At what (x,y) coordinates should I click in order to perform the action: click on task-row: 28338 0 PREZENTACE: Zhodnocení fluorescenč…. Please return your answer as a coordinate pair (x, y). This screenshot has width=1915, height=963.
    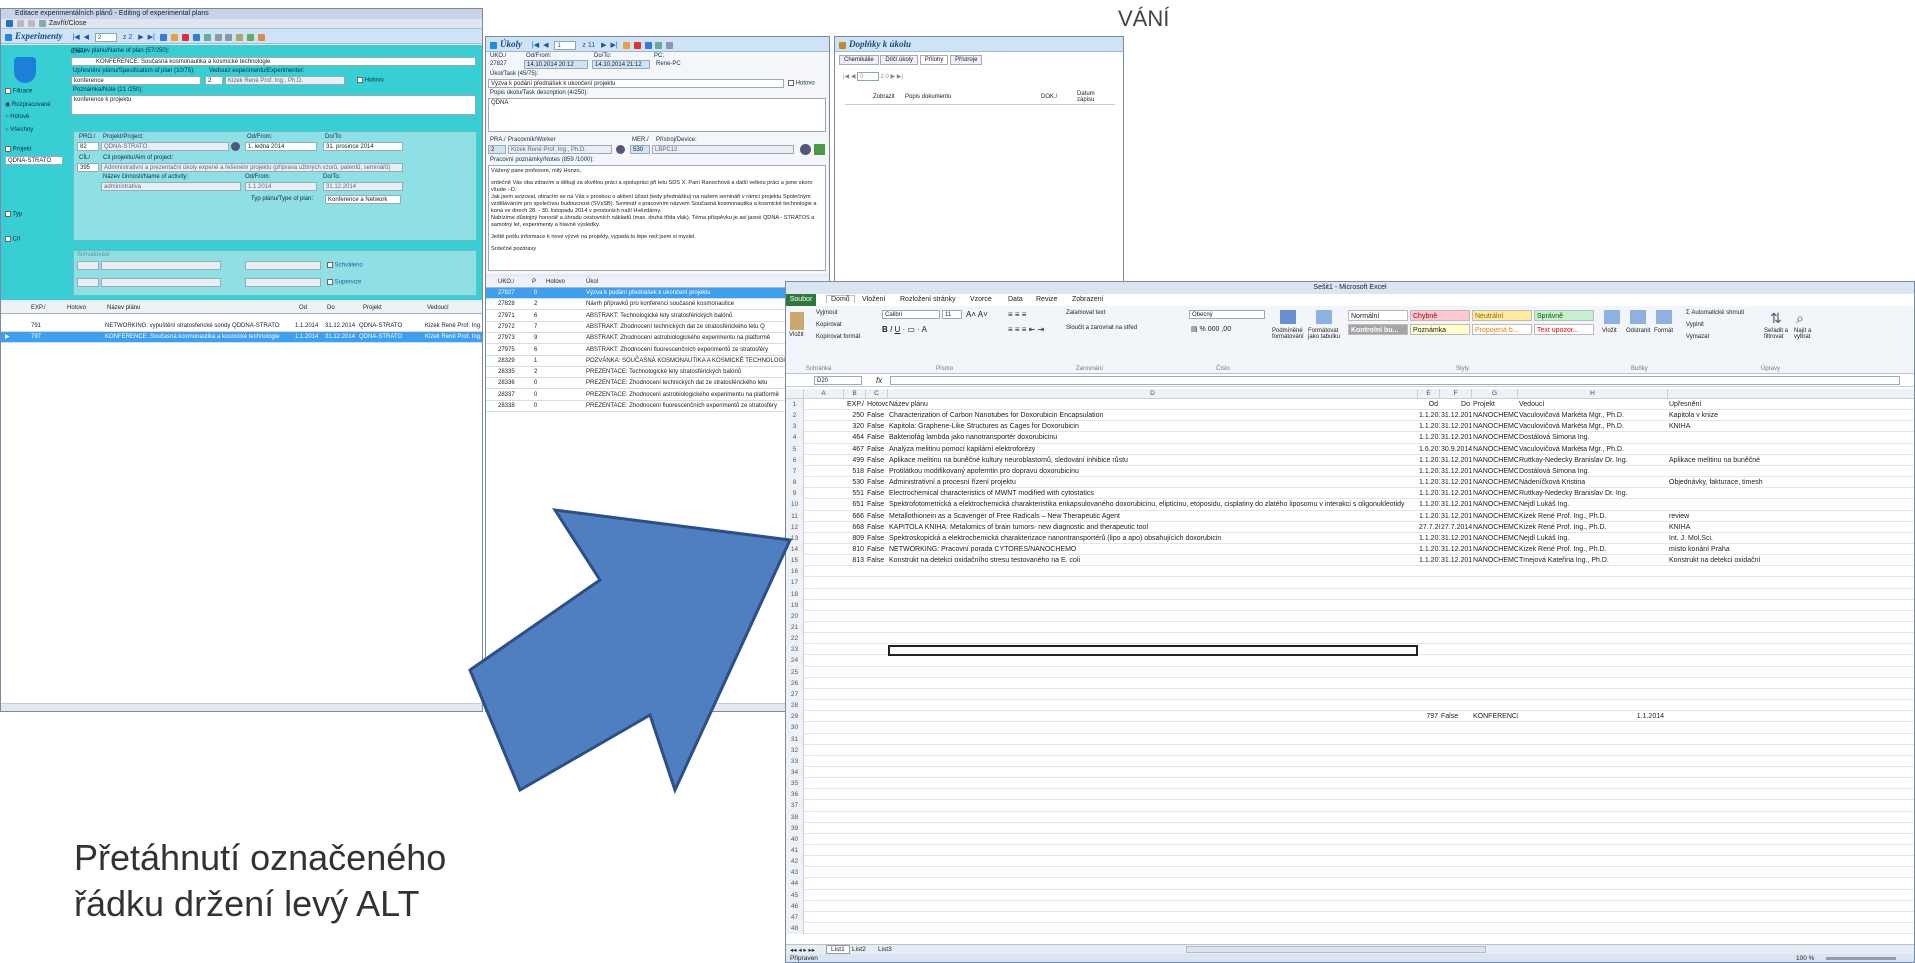
    Looking at the image, I should click on (657, 406).